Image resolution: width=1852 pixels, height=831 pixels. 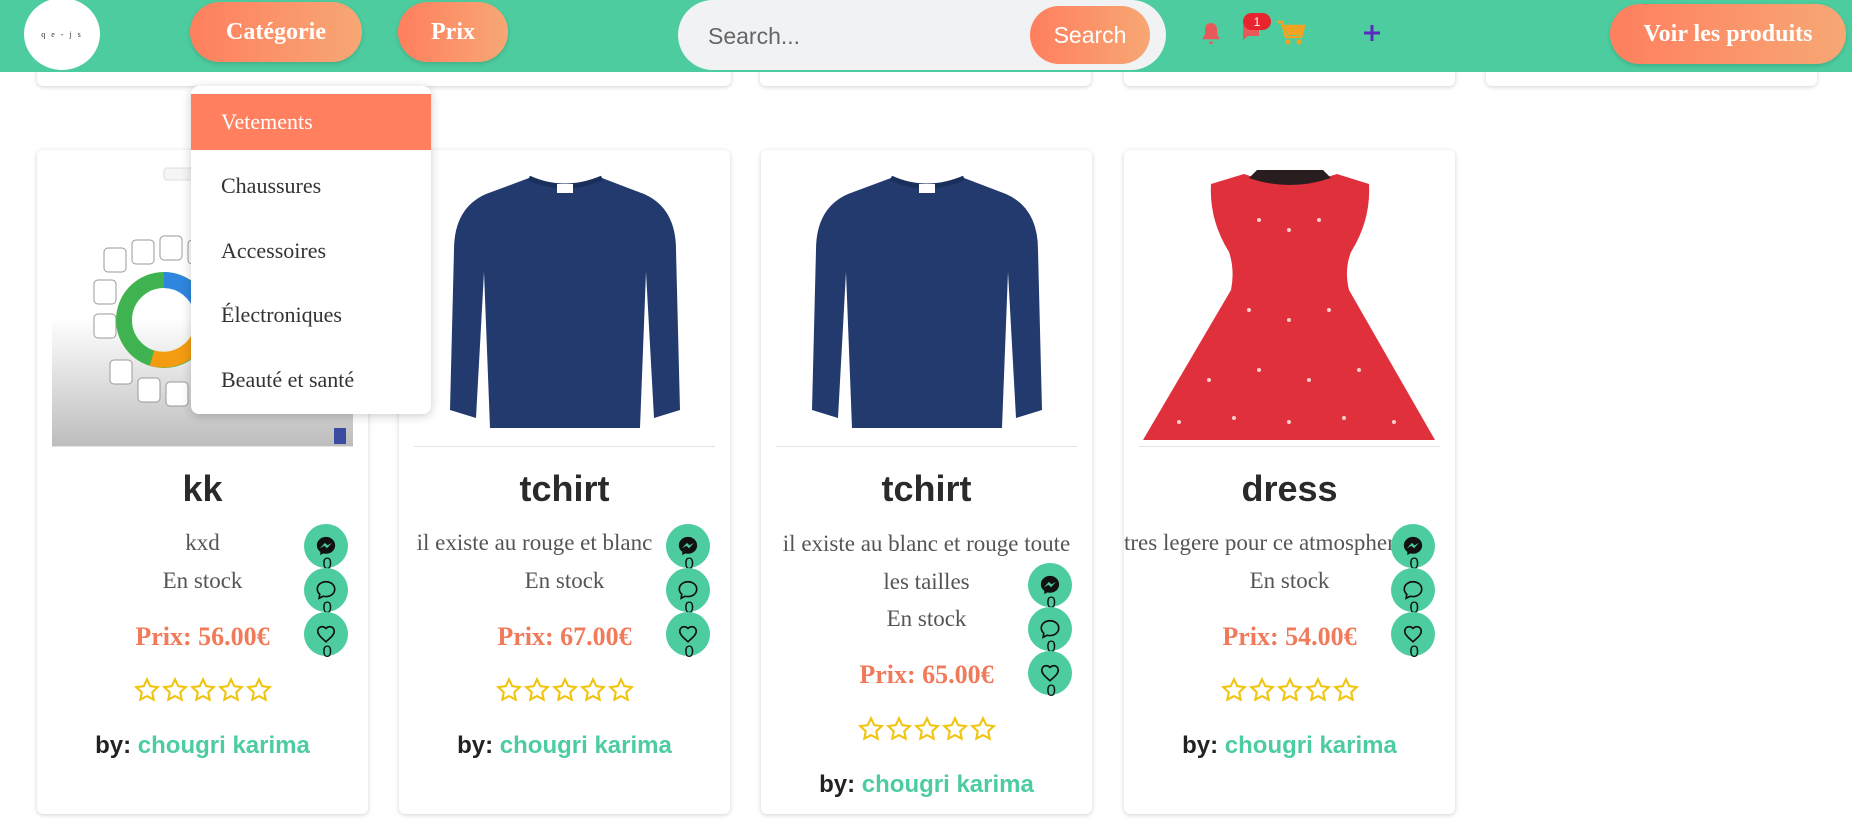 I want to click on bell-icon, so click(x=1211, y=33).